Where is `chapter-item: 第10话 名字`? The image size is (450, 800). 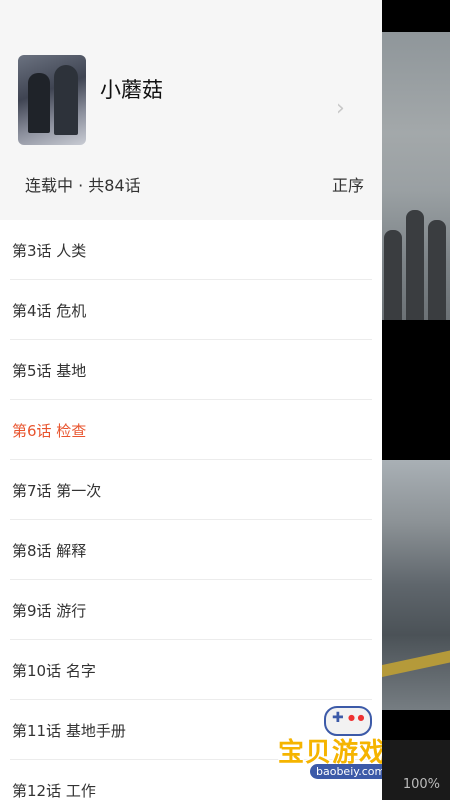
chapter-item: 第10话 名字 is located at coordinates (191, 670).